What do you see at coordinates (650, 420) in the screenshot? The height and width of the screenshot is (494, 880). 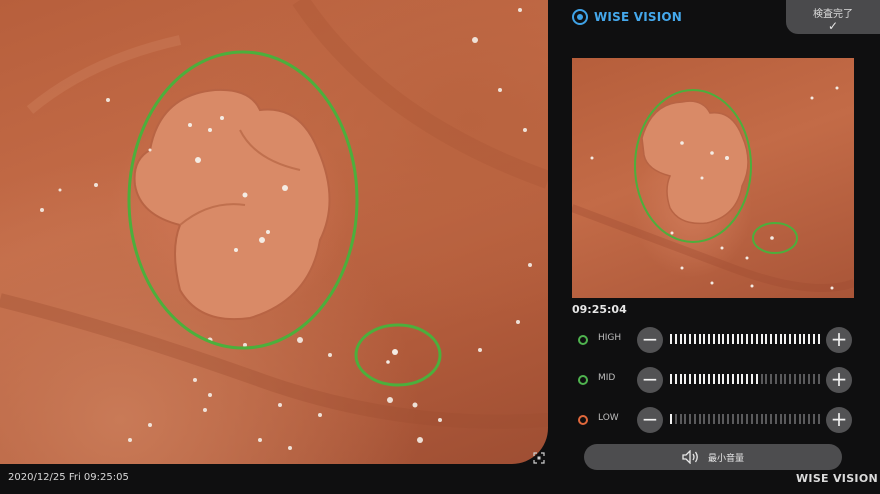 I see `minus-button-low: −` at bounding box center [650, 420].